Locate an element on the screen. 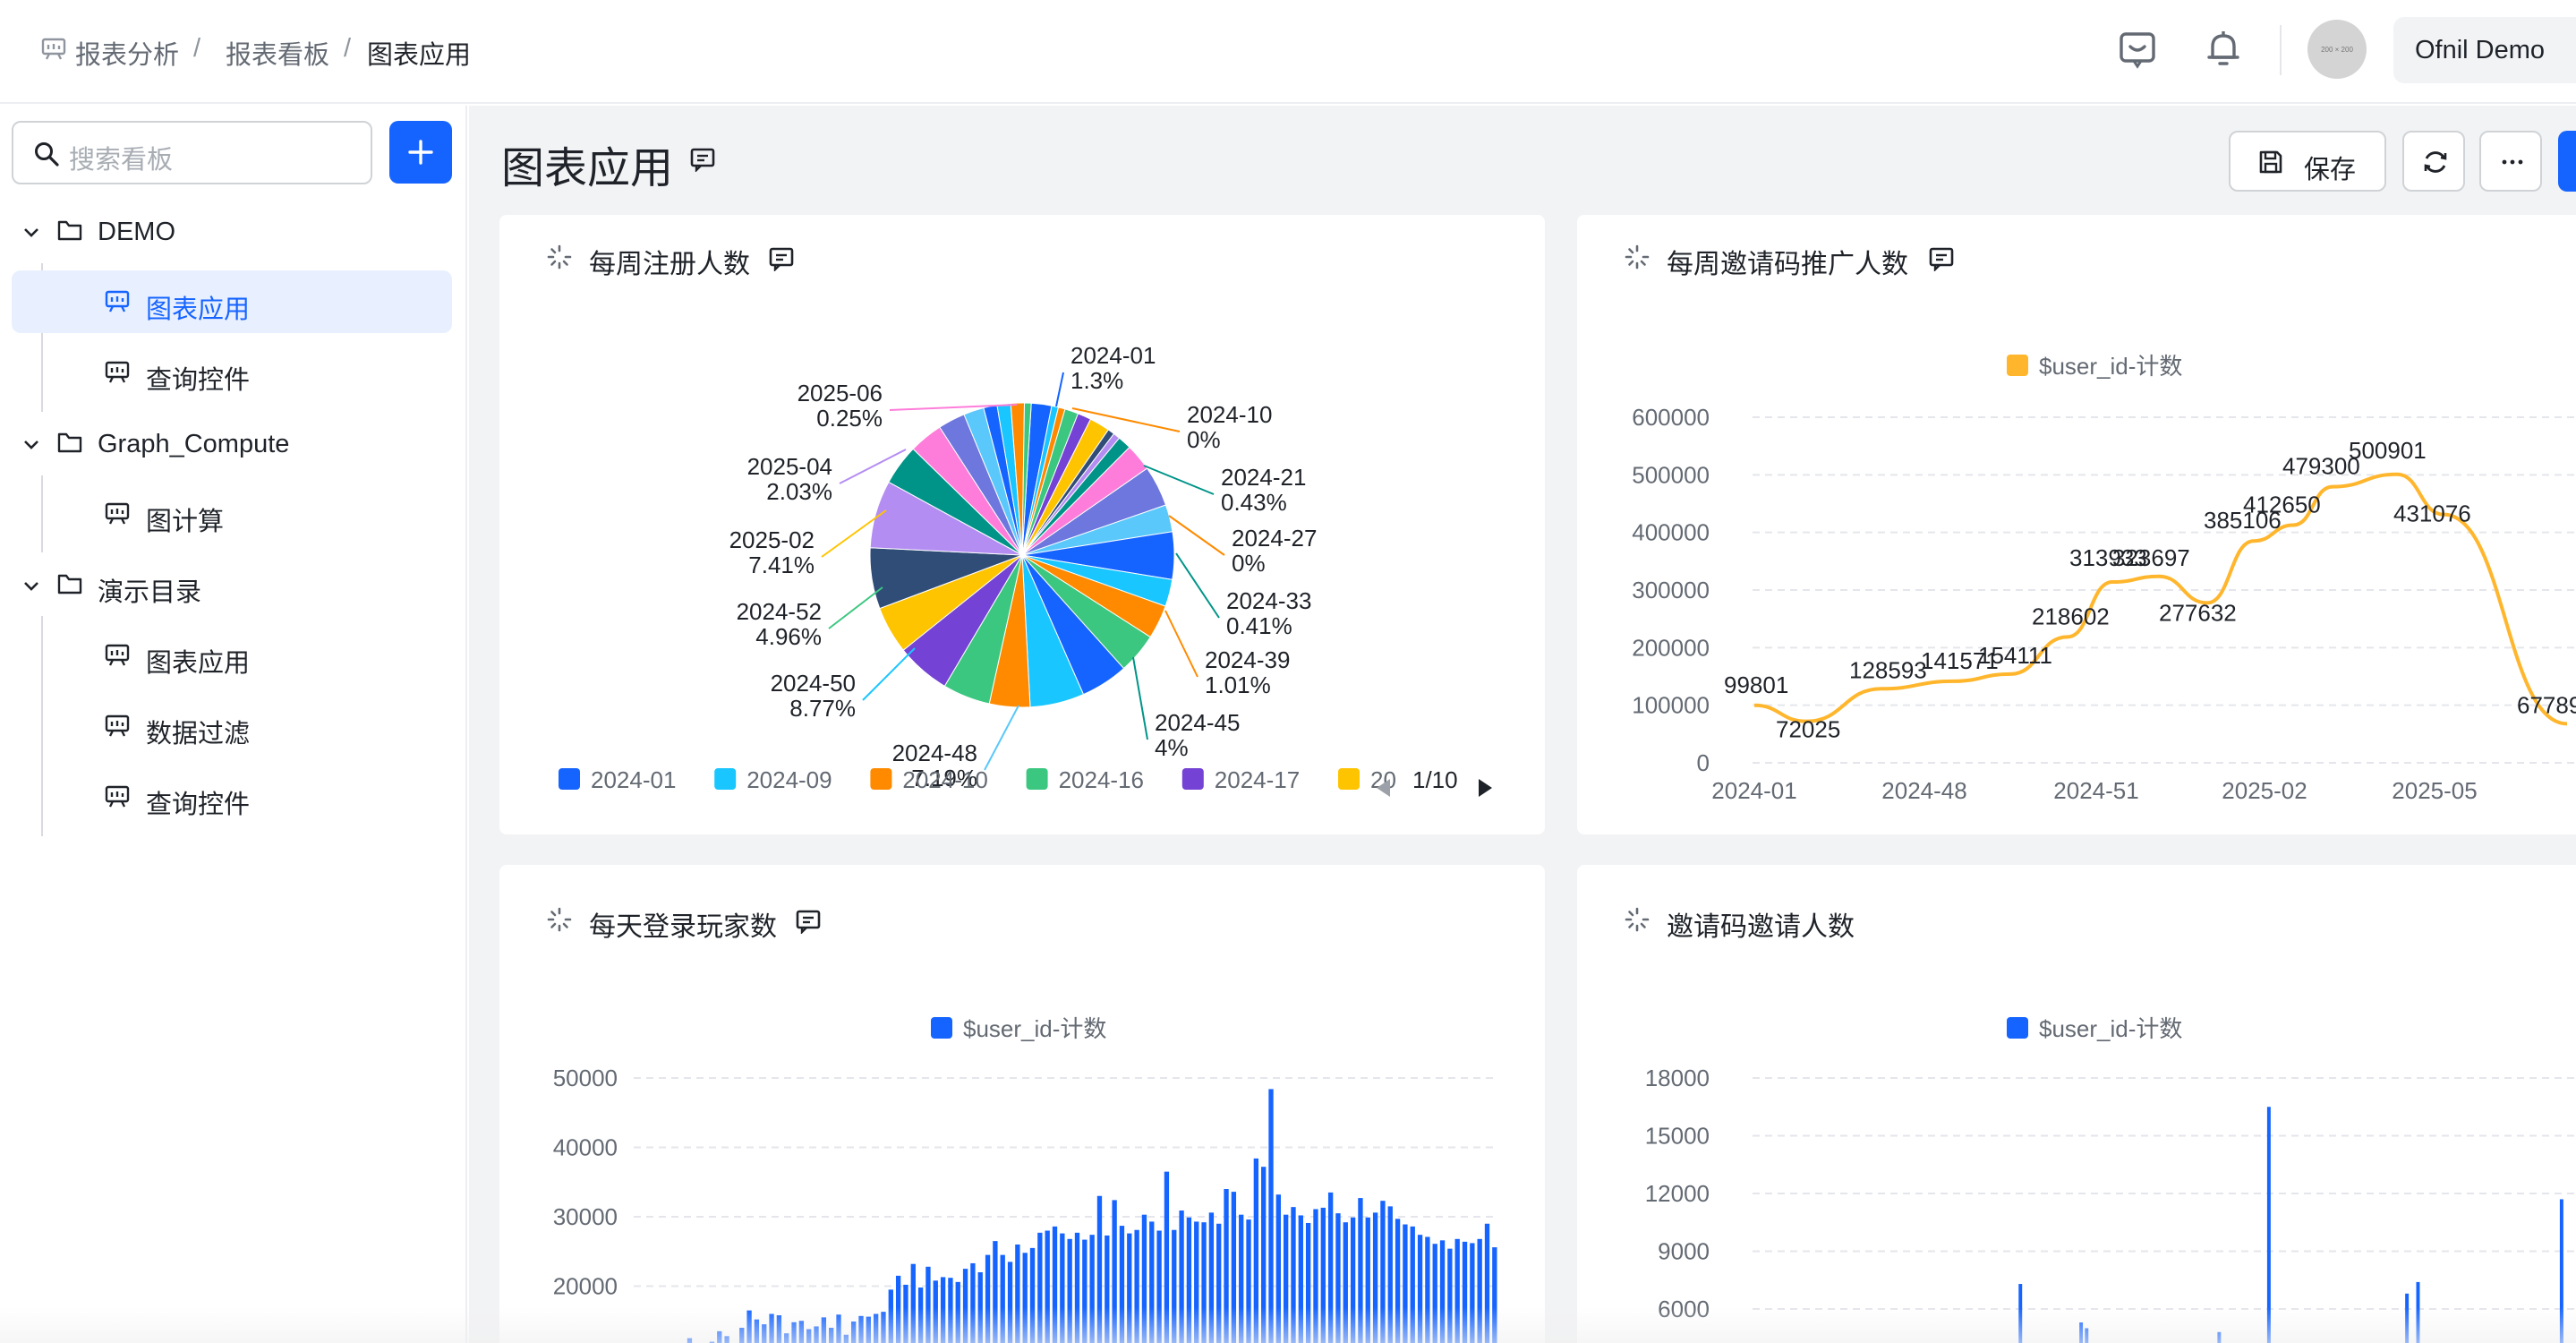 This screenshot has width=2576, height=1343. pie-slice-name: 2024-50 is located at coordinates (813, 683).